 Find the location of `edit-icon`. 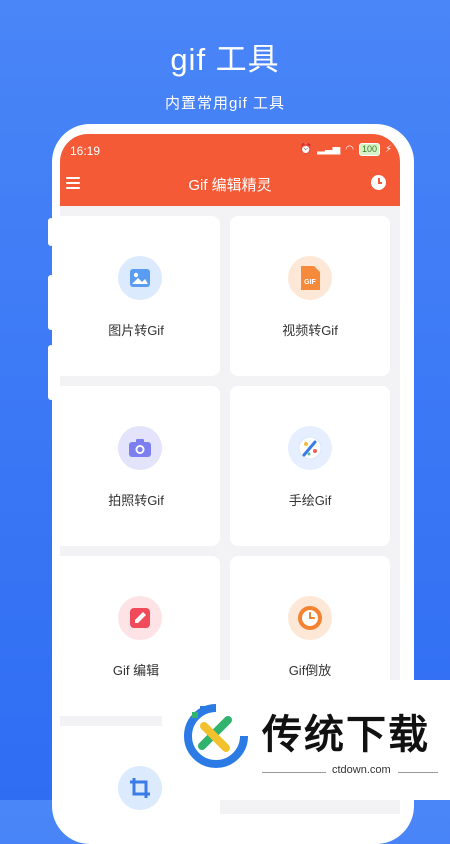

edit-icon is located at coordinates (140, 618).